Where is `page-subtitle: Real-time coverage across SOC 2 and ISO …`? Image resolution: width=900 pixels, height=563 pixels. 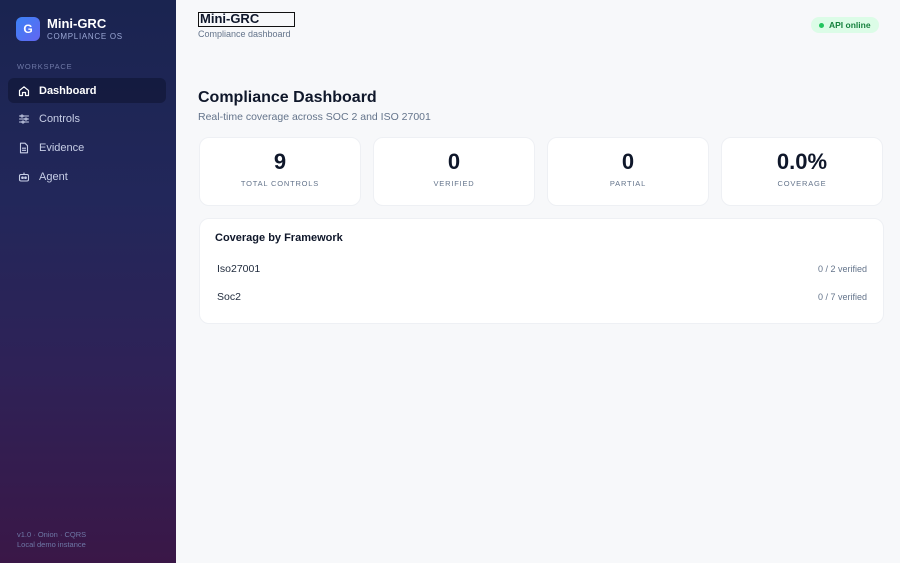
page-subtitle: Real-time coverage across SOC 2 and ISO … is located at coordinates (314, 117).